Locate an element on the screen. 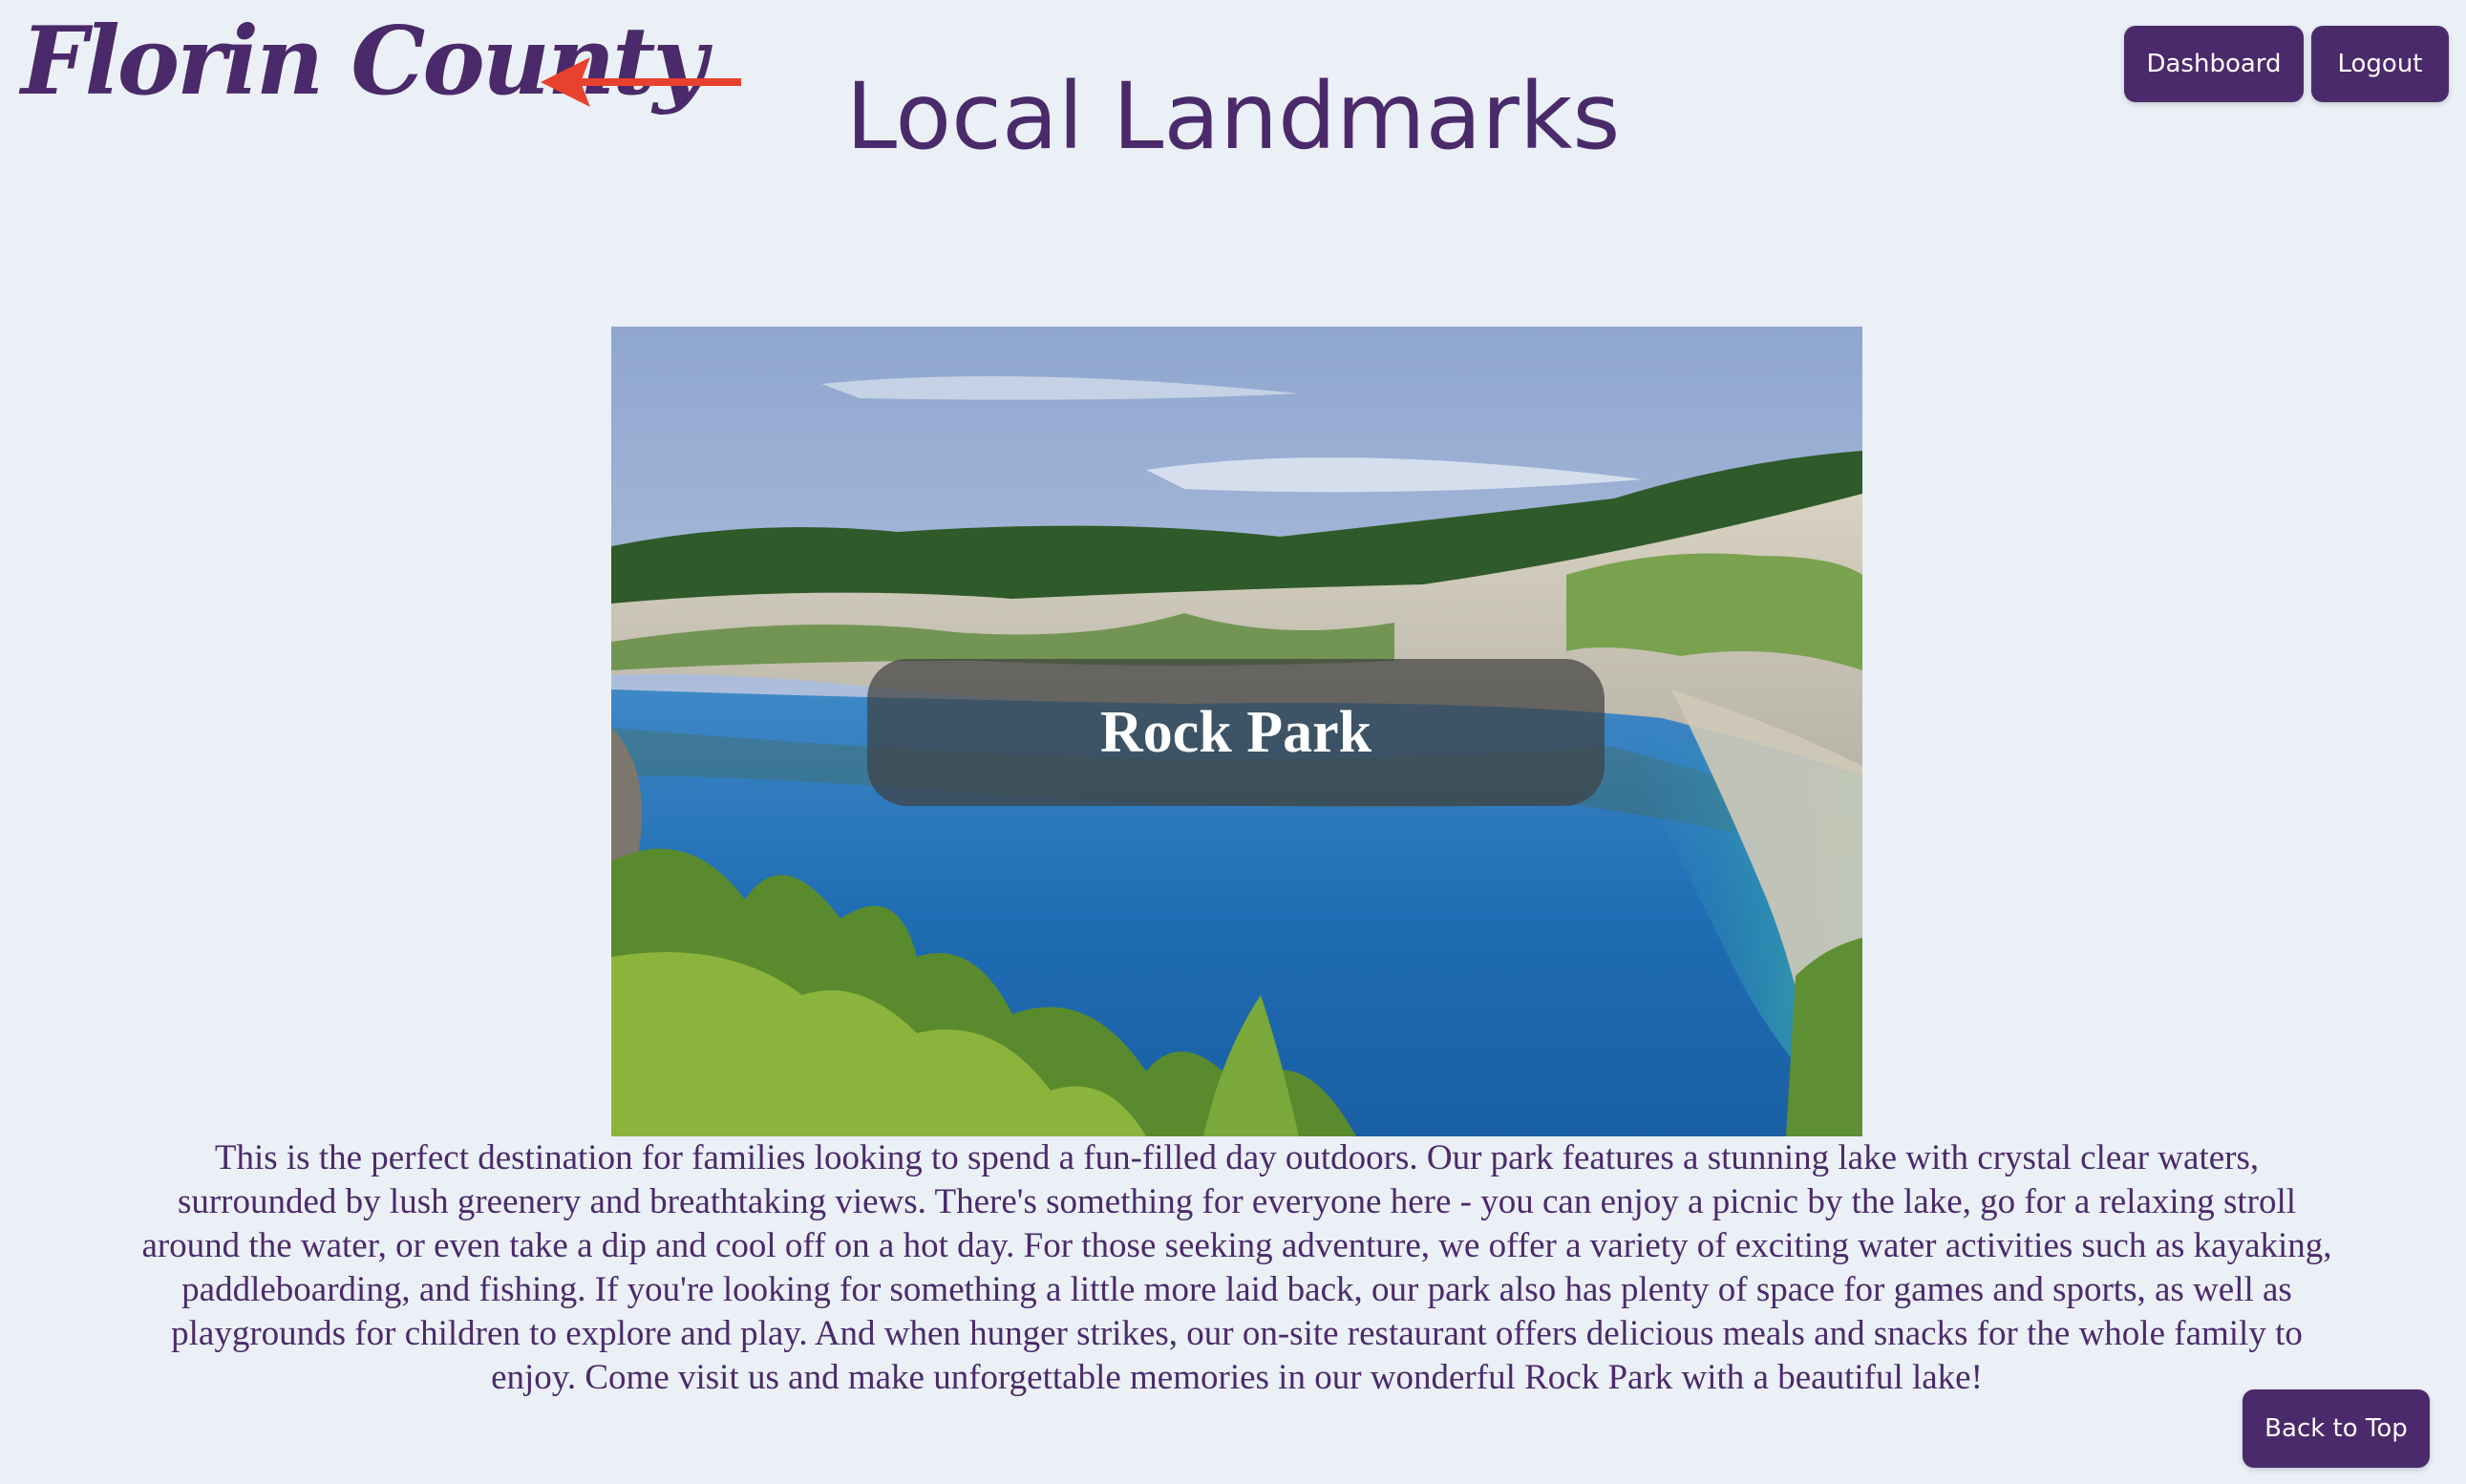 This screenshot has height=1484, width=2466. page-title: Local Landmarks is located at coordinates (1233, 117).